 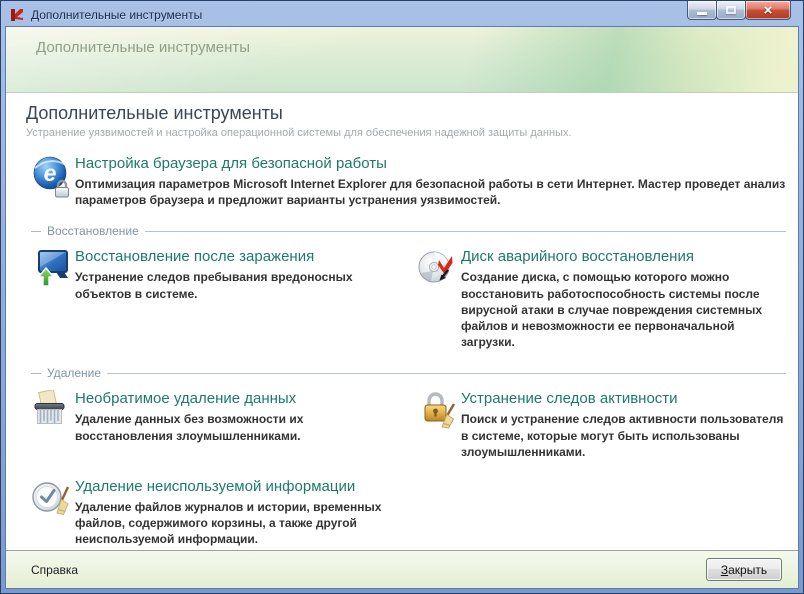 What do you see at coordinates (51, 270) in the screenshot?
I see `monitor-restore-icon` at bounding box center [51, 270].